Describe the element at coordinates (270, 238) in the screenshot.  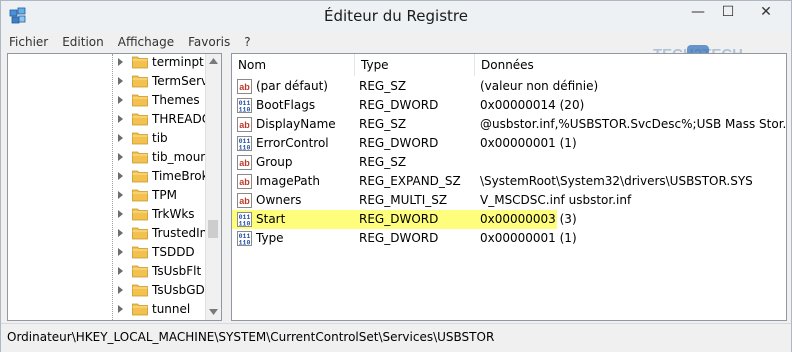
I see `value-name: Type` at that location.